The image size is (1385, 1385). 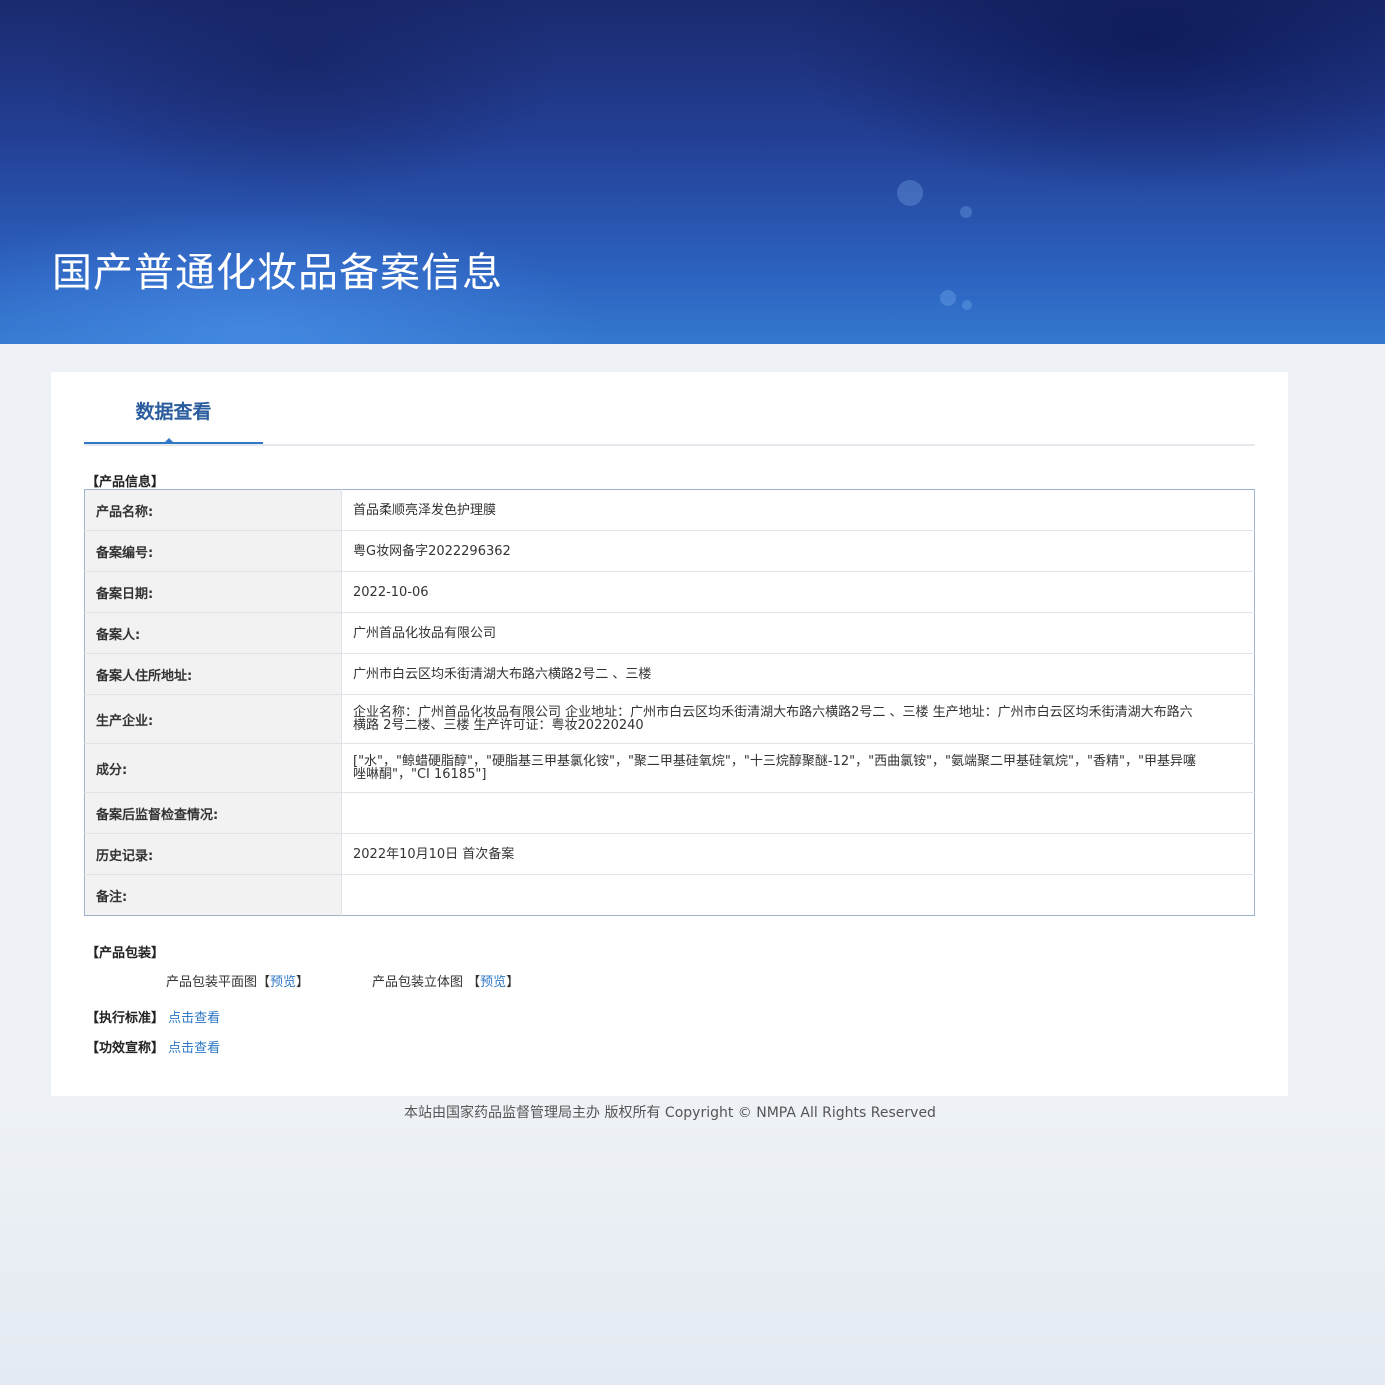 What do you see at coordinates (213, 813) in the screenshot?
I see `row-label: 备案后监督检查情况:` at bounding box center [213, 813].